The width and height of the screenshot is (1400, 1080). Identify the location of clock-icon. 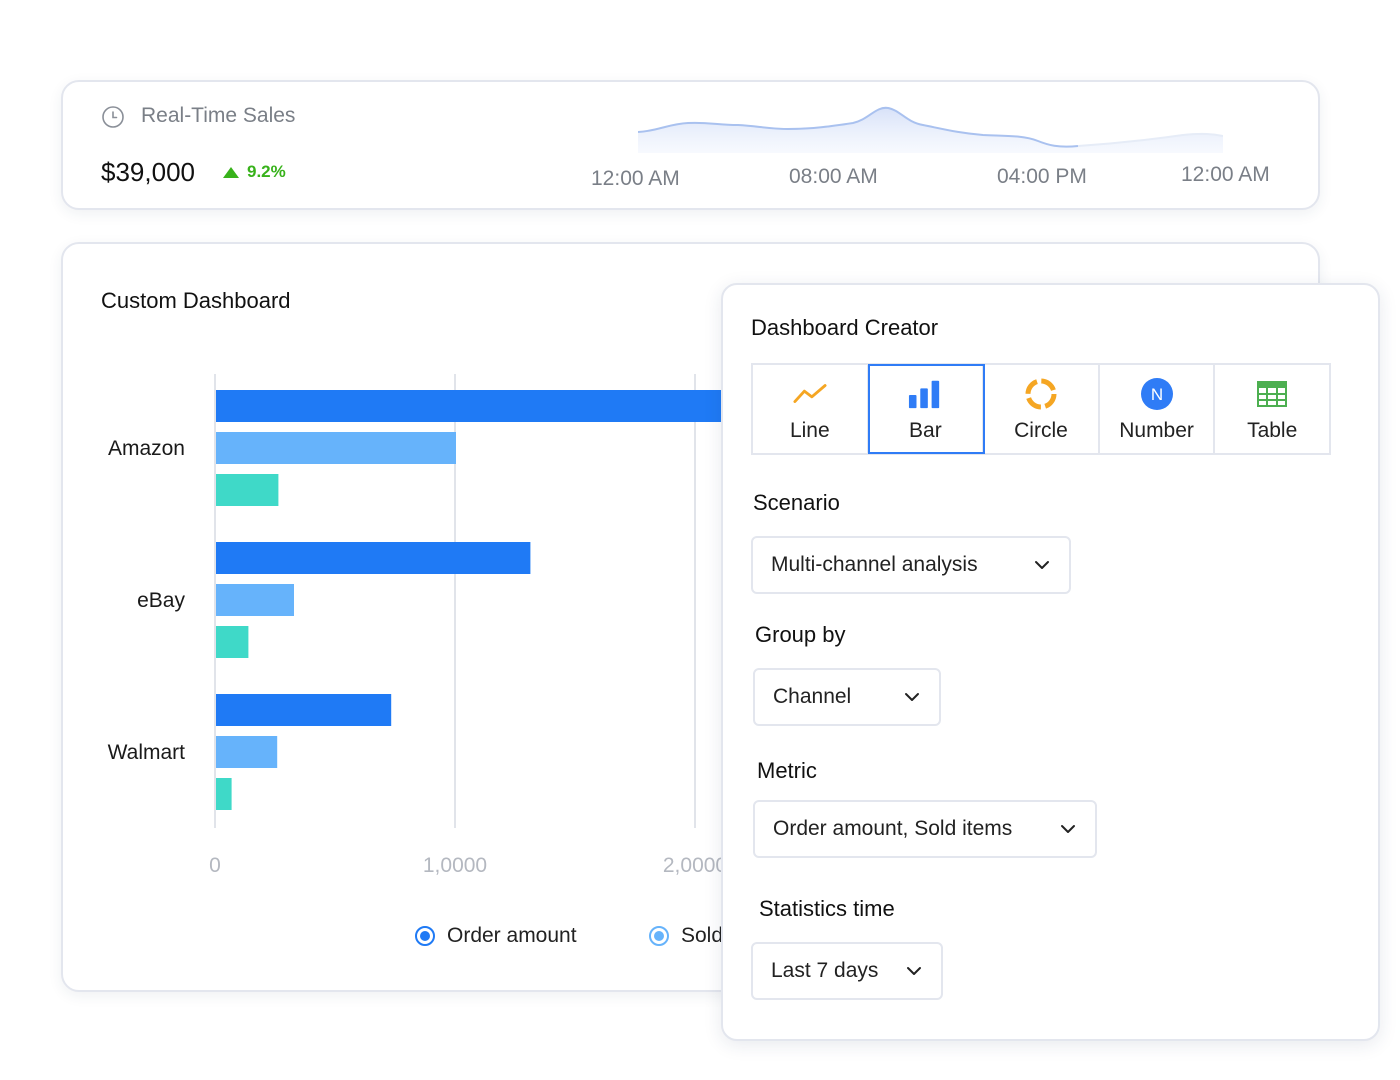
(113, 117).